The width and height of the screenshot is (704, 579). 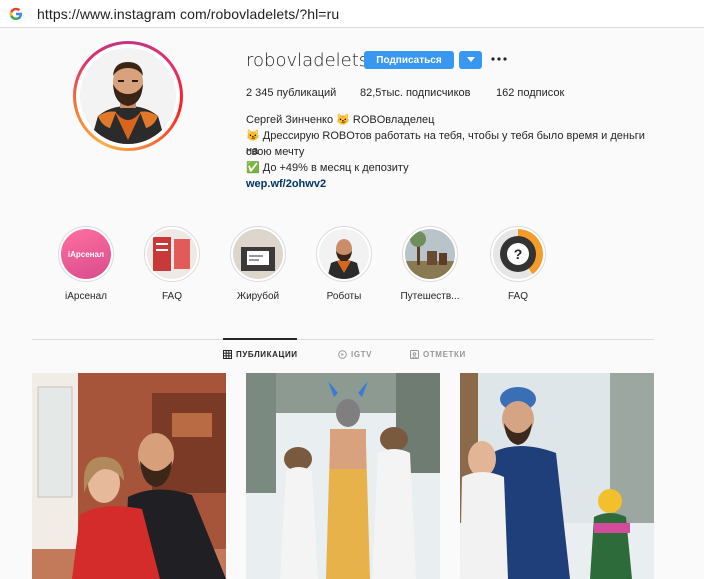 I want to click on tab-tagged: ОТМЕТКИ, so click(x=438, y=354).